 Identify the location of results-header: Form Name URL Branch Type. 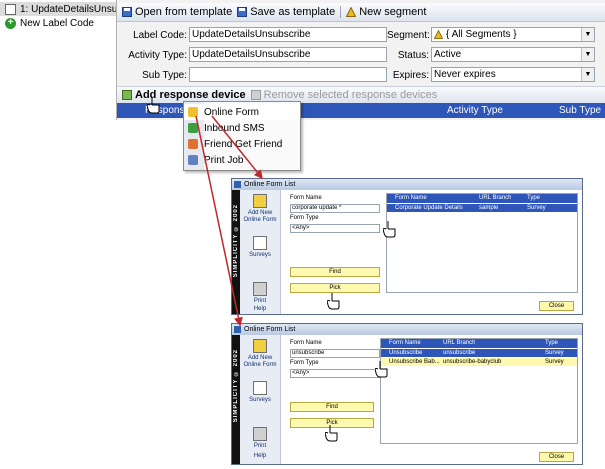
(482, 198).